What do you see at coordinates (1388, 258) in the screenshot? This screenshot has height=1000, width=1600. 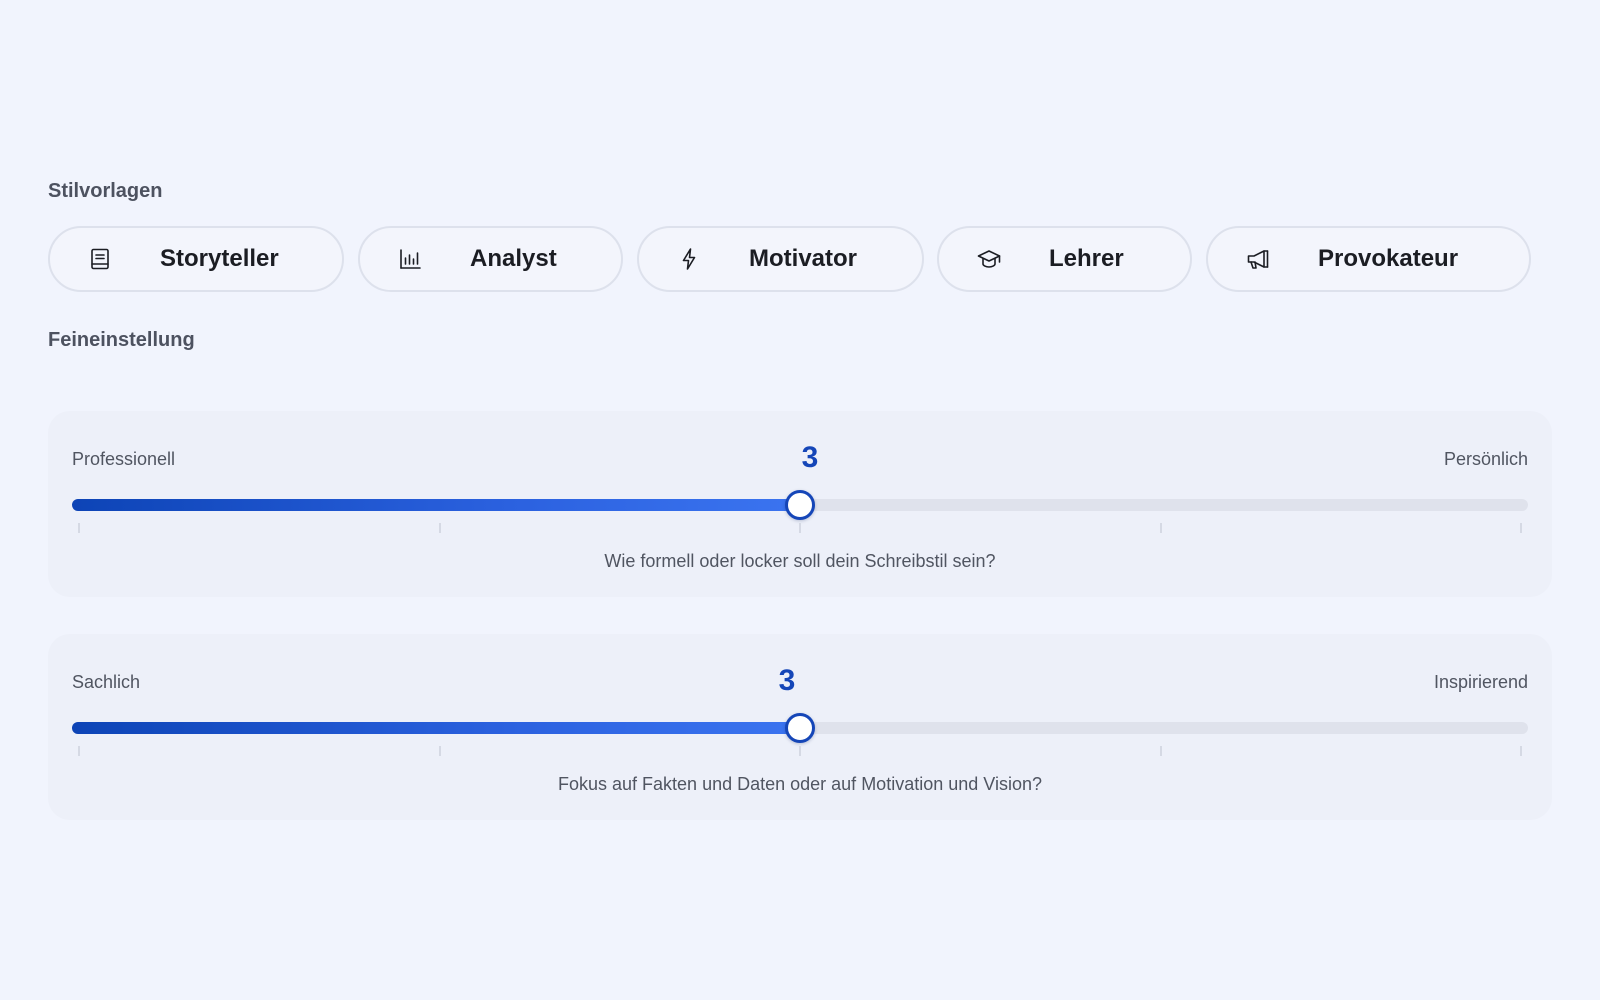 I see `preset-label: Provokateur` at bounding box center [1388, 258].